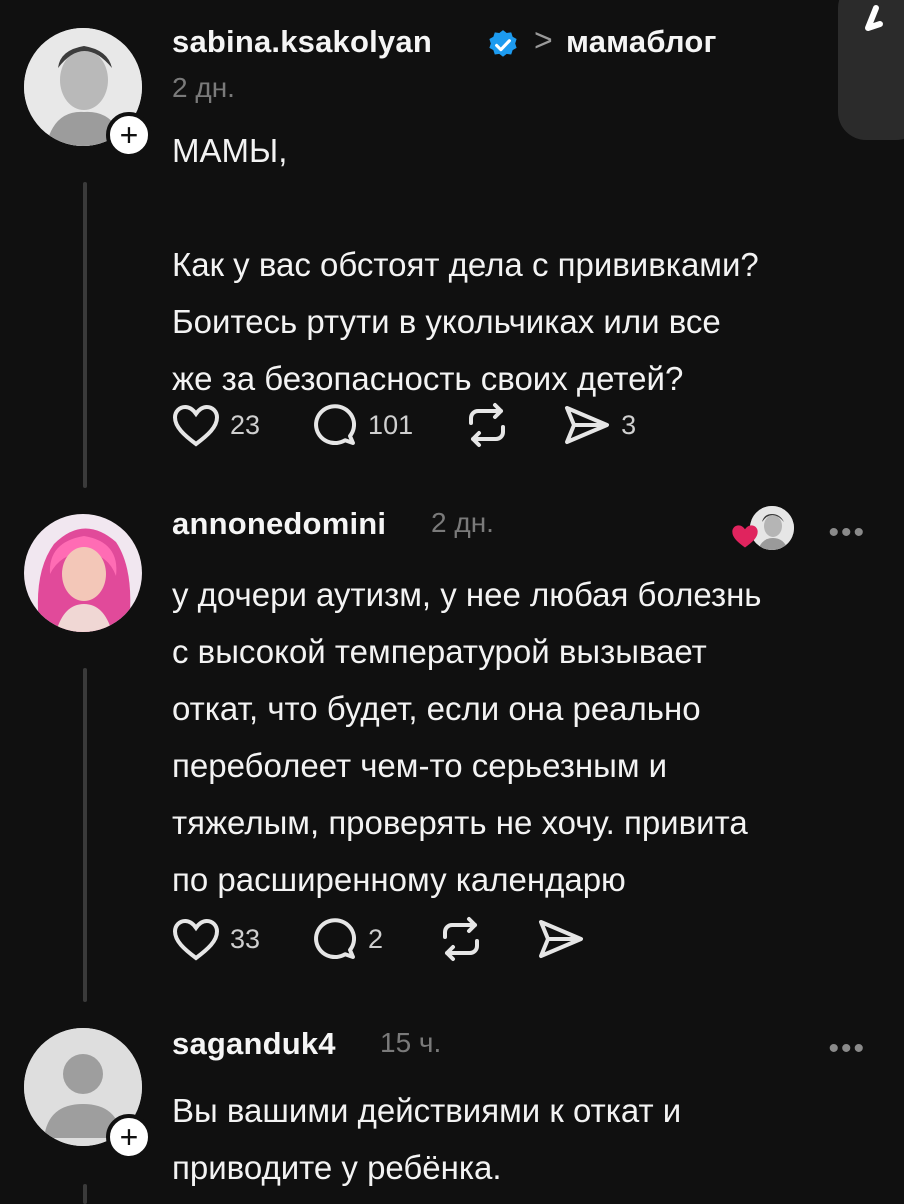  I want to click on reply-button: 2, so click(345, 939).